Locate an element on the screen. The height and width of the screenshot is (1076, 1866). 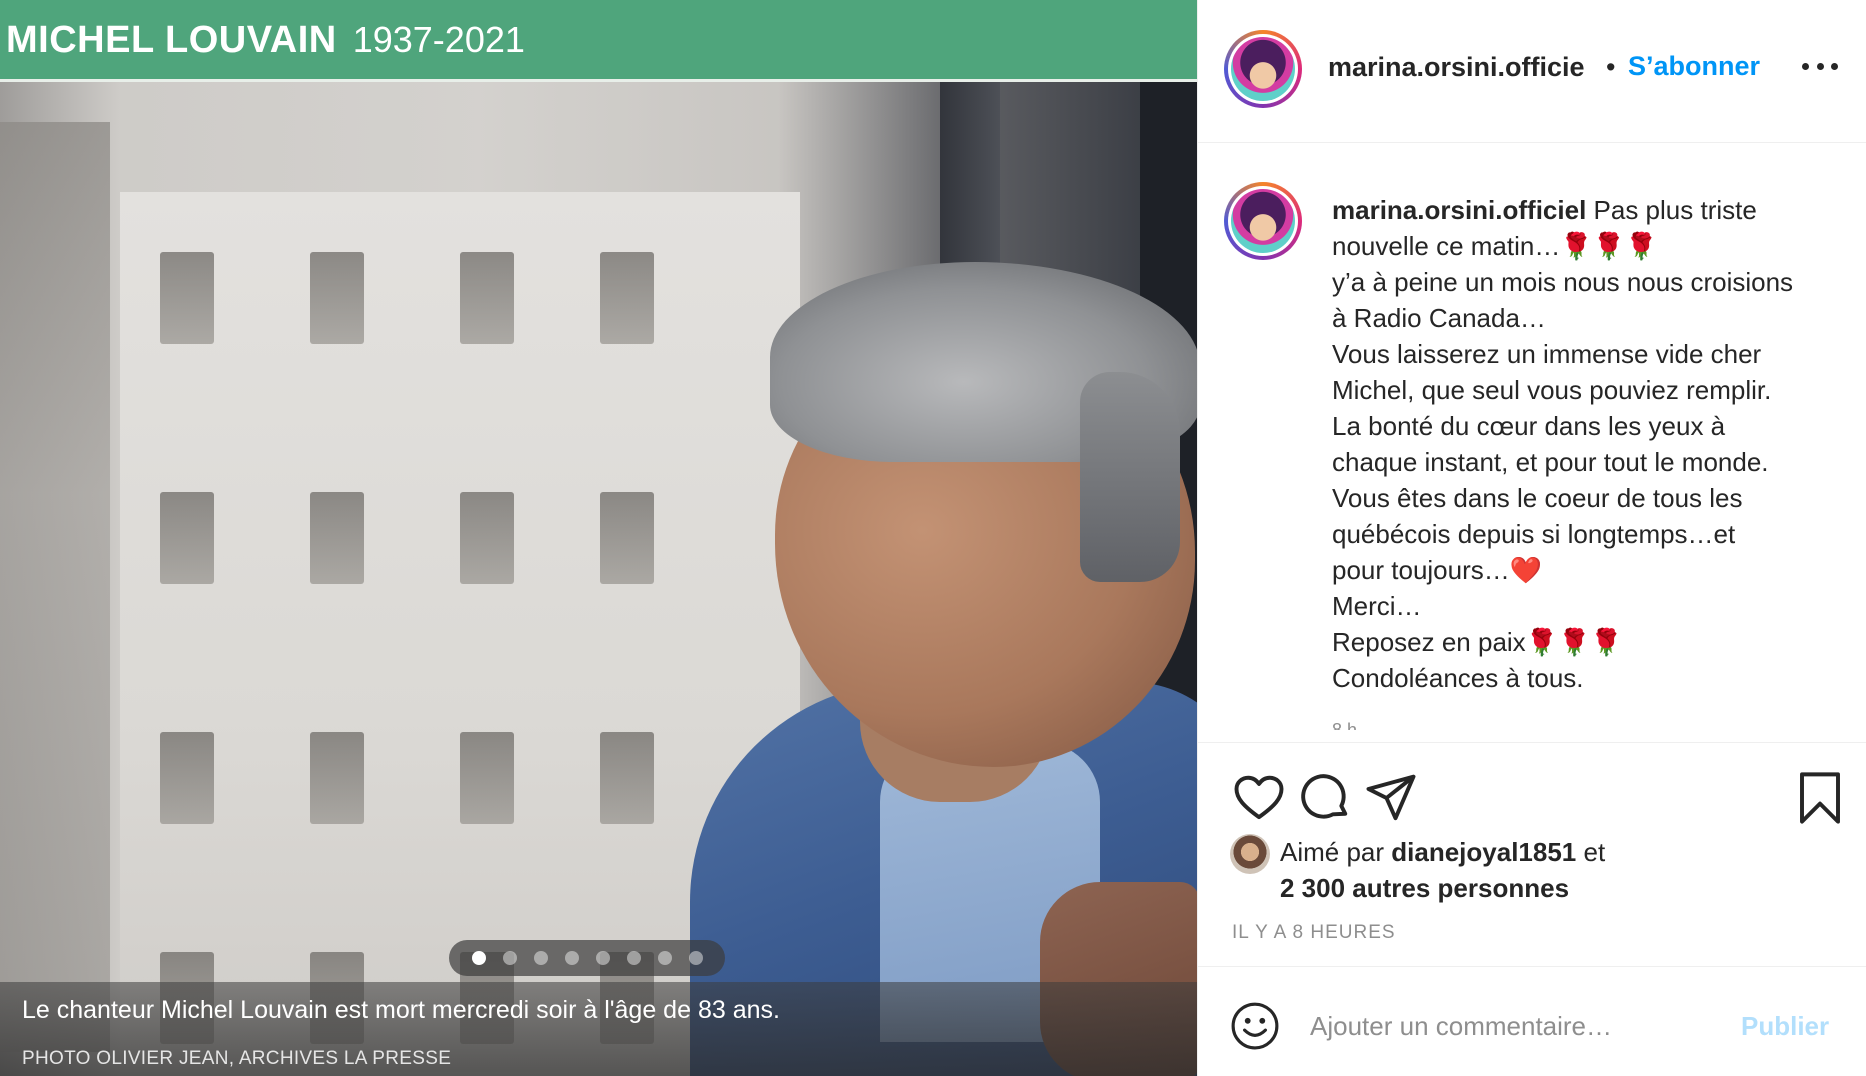
caption-line: Michel, que seul vous pouviez remplir. is located at coordinates (1552, 390).